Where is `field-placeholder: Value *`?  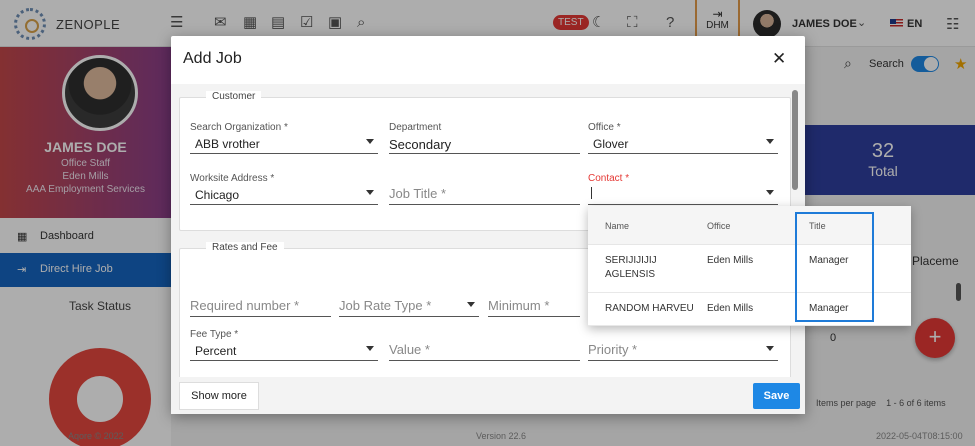 field-placeholder: Value * is located at coordinates (409, 349).